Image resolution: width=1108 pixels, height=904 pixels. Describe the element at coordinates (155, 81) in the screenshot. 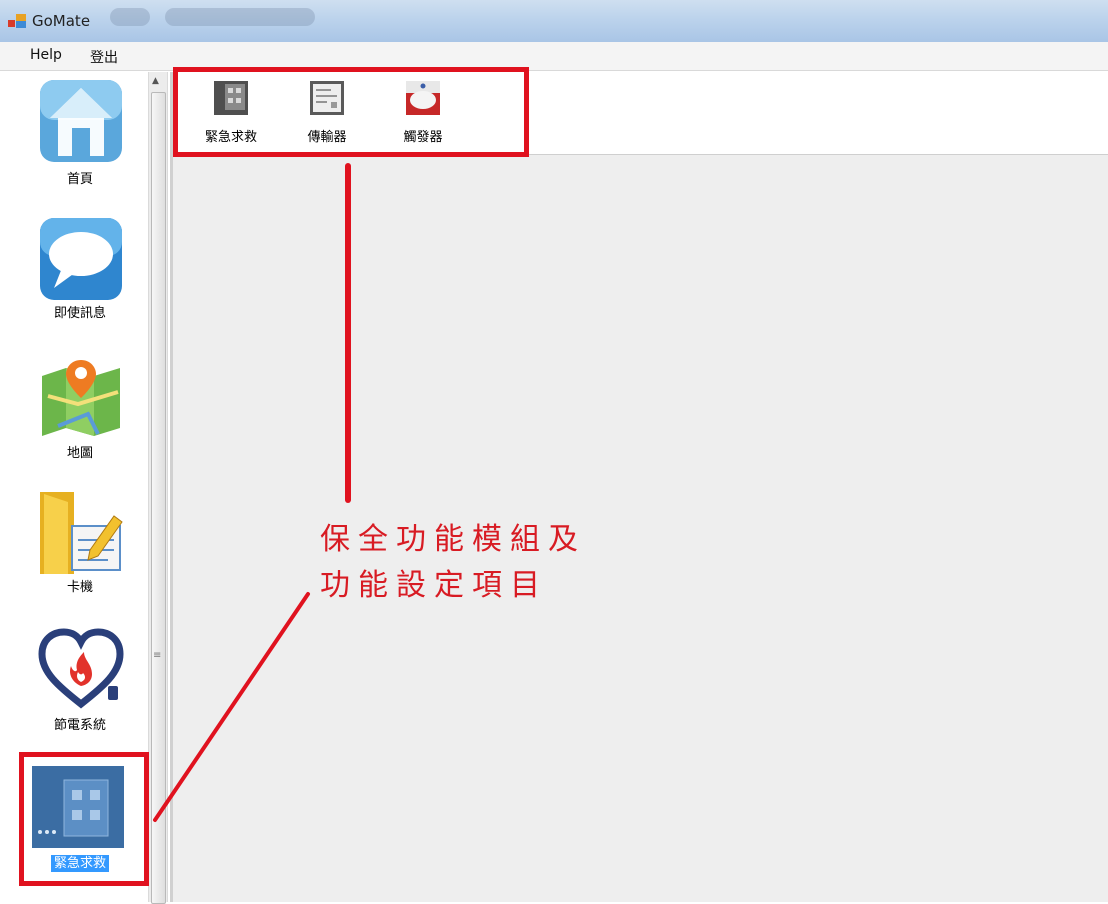

I see `scroll-up-arrow-icon: ▲` at that location.